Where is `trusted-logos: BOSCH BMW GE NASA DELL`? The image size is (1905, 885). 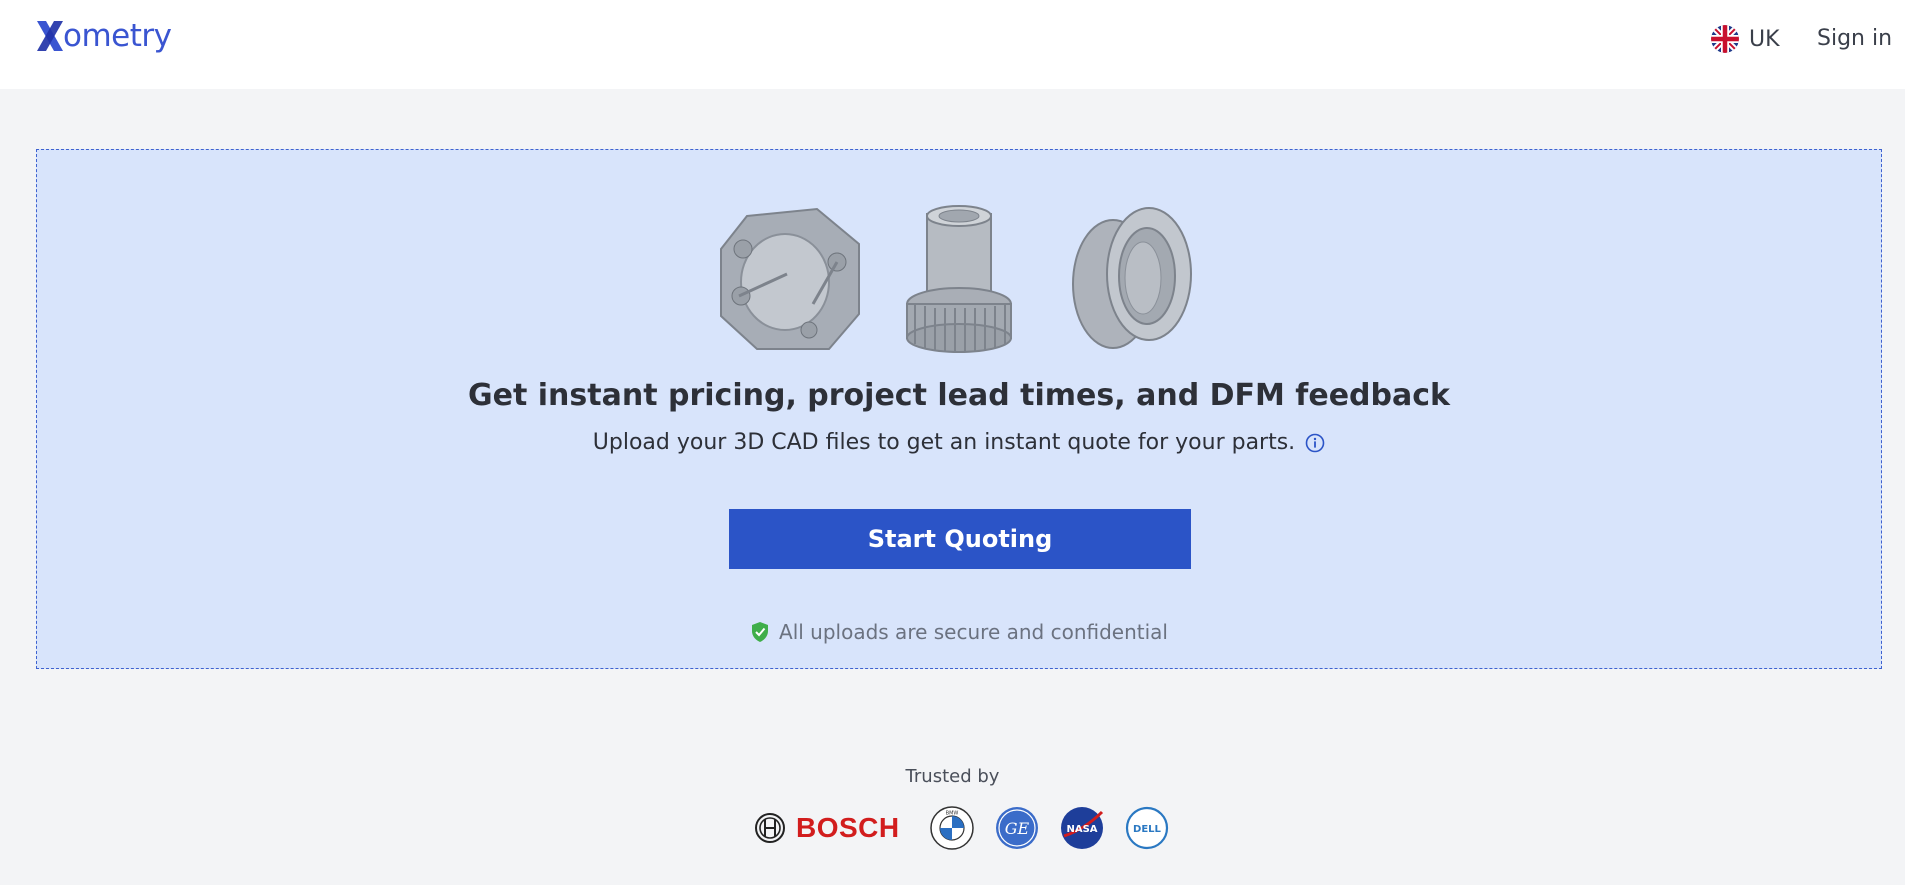 trusted-logos: BOSCH BMW GE NASA DELL is located at coordinates (972, 828).